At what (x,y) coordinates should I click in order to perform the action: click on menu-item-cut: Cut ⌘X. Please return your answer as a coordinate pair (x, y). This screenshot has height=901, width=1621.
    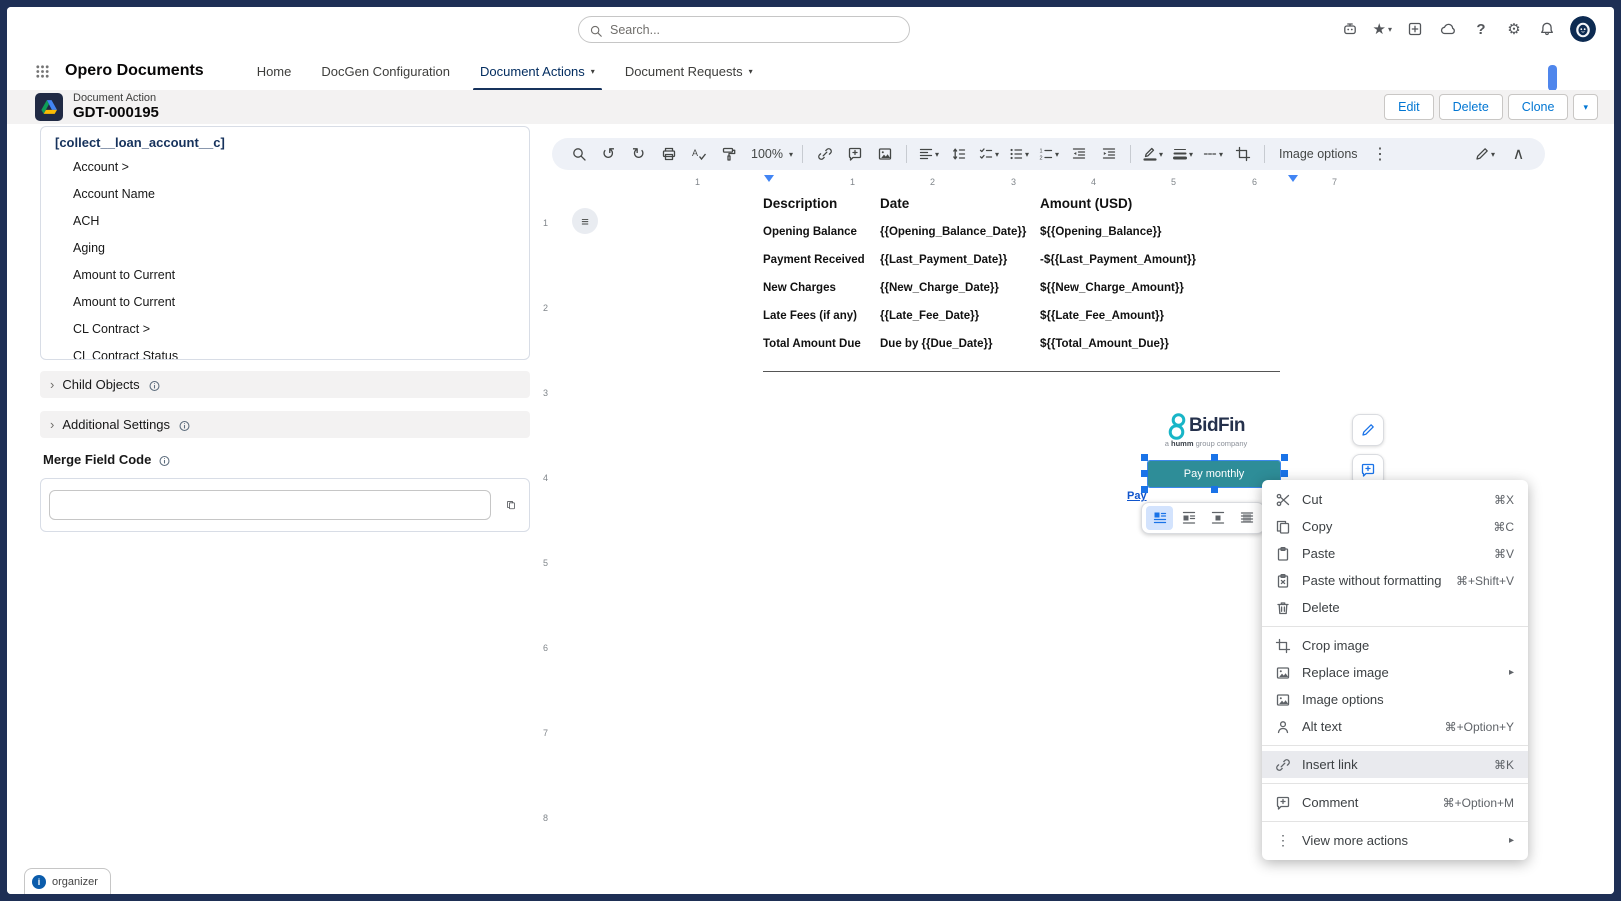
    Looking at the image, I should click on (1395, 499).